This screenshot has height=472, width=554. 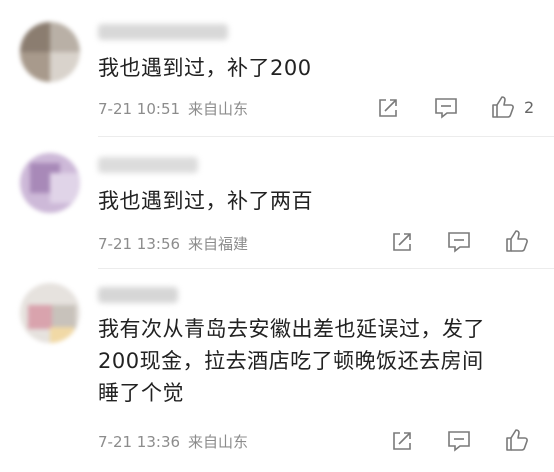 What do you see at coordinates (139, 109) in the screenshot?
I see `comment-date: 7-21 10:51` at bounding box center [139, 109].